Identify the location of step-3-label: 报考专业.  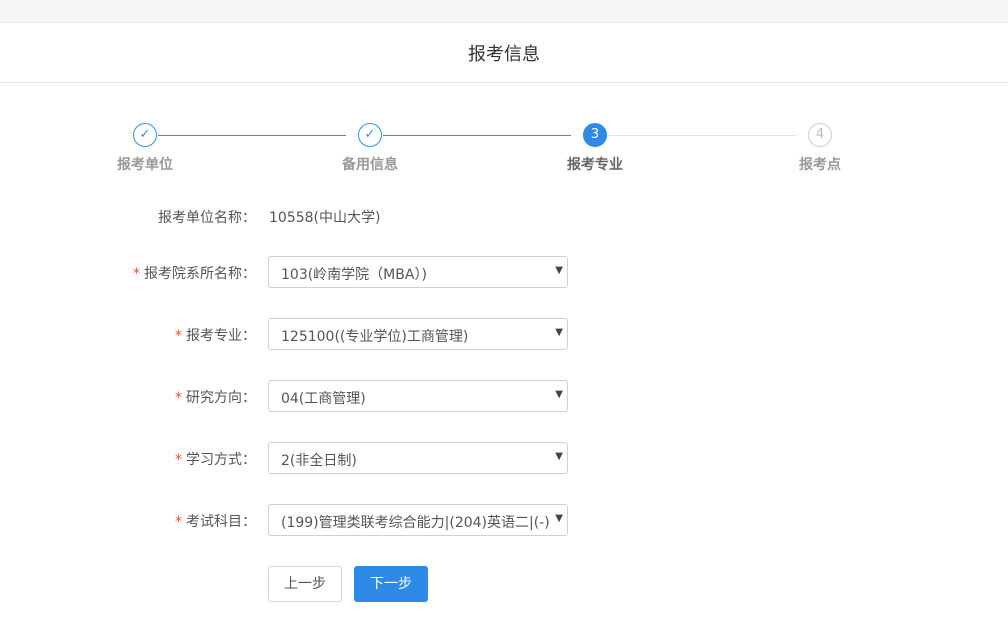
(595, 165).